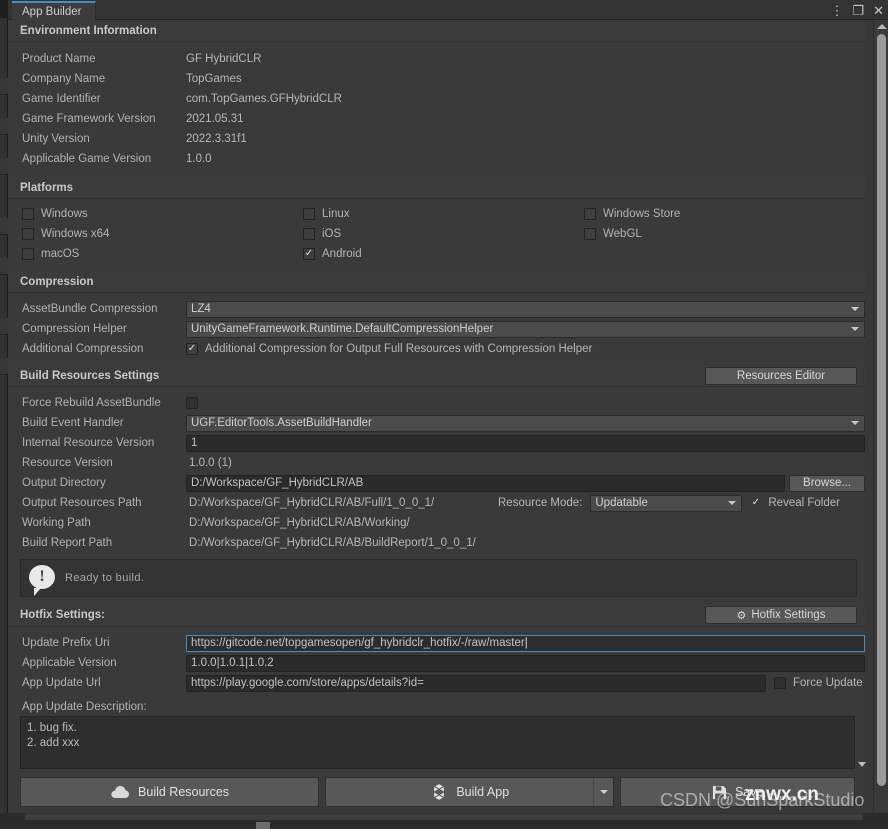 The width and height of the screenshot is (888, 829). Describe the element at coordinates (162, 254) in the screenshot. I see `platform-macos: macOS` at that location.